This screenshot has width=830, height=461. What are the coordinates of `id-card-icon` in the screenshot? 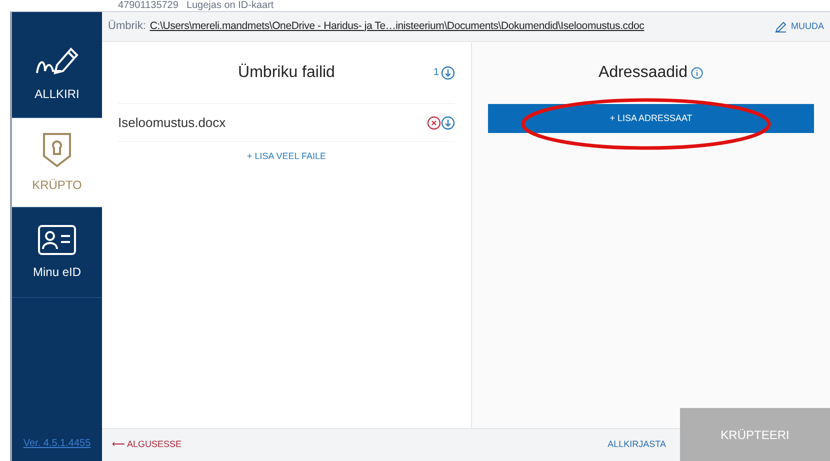 It's located at (57, 239).